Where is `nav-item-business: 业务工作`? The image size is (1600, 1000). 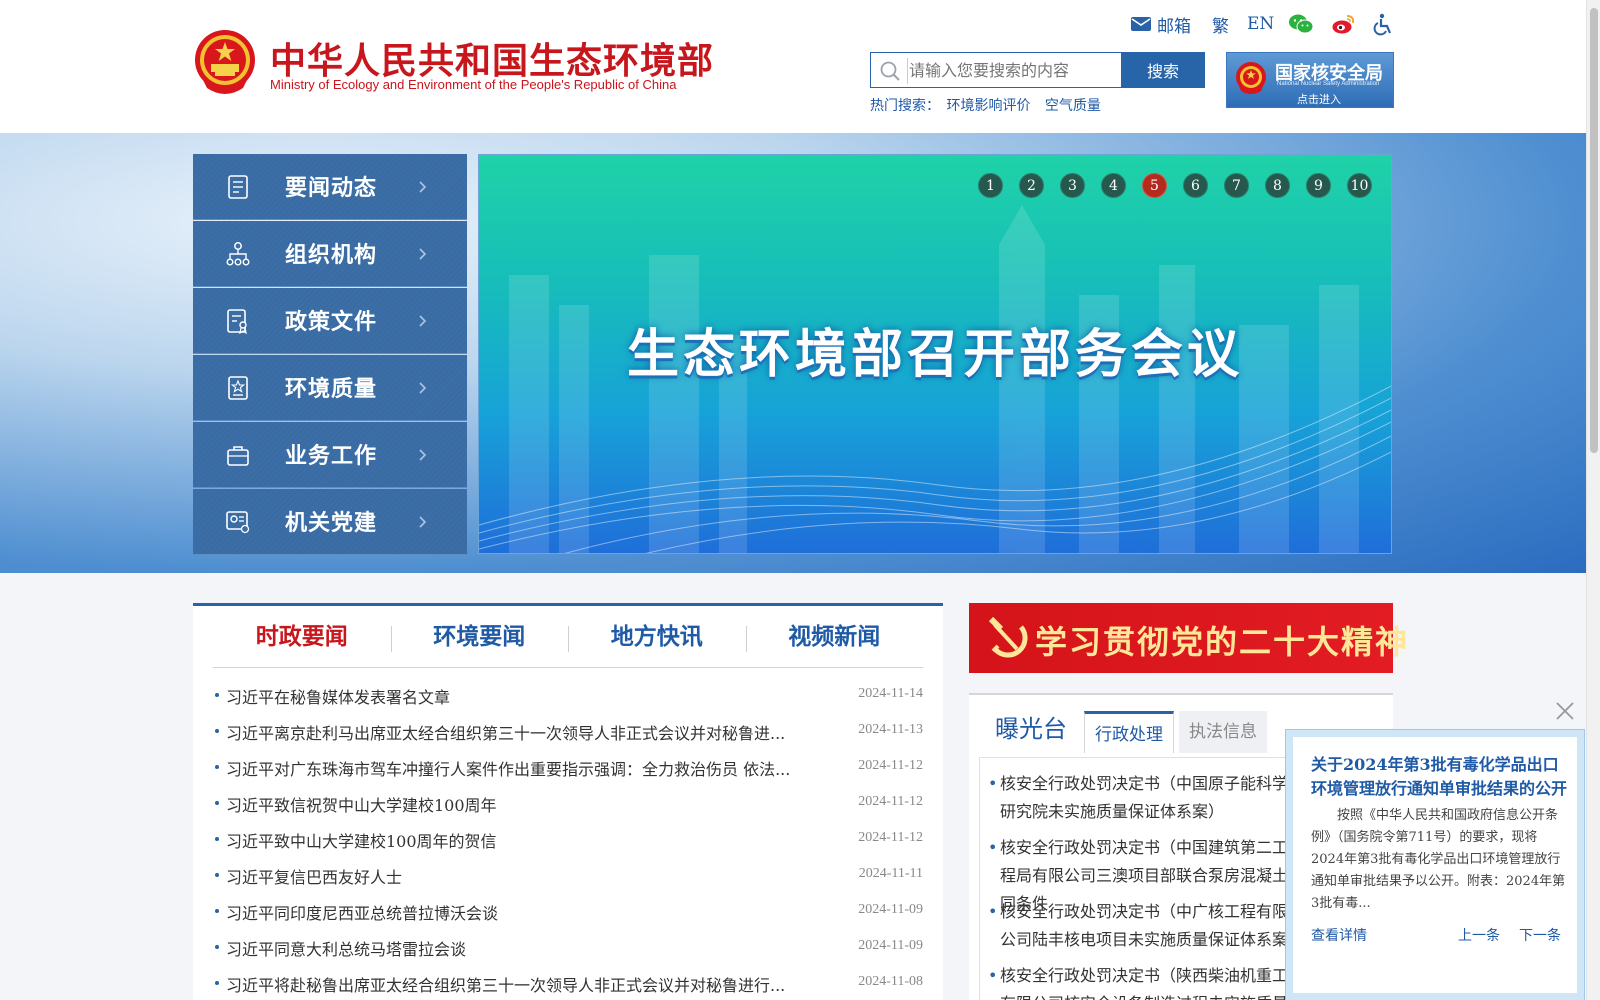
nav-item-business: 业务工作 is located at coordinates (330, 455).